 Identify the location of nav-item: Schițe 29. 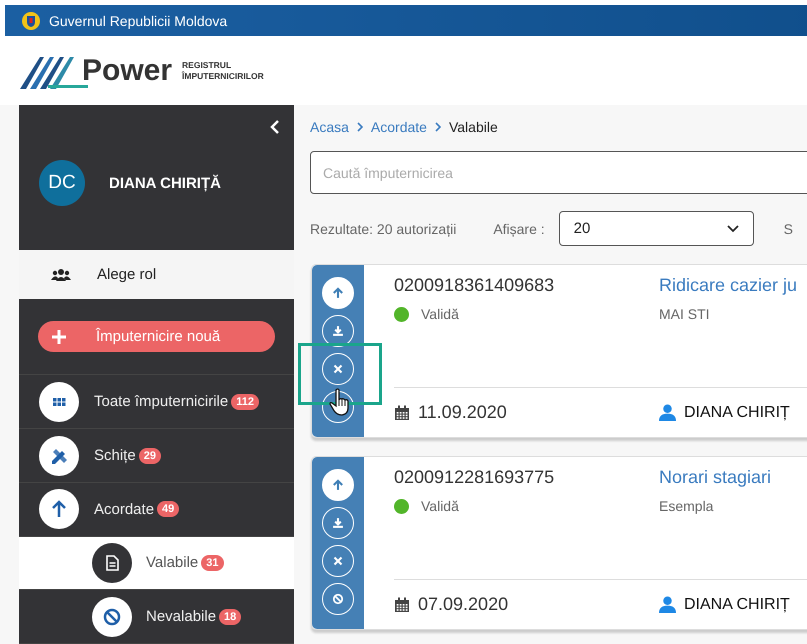
(156, 456).